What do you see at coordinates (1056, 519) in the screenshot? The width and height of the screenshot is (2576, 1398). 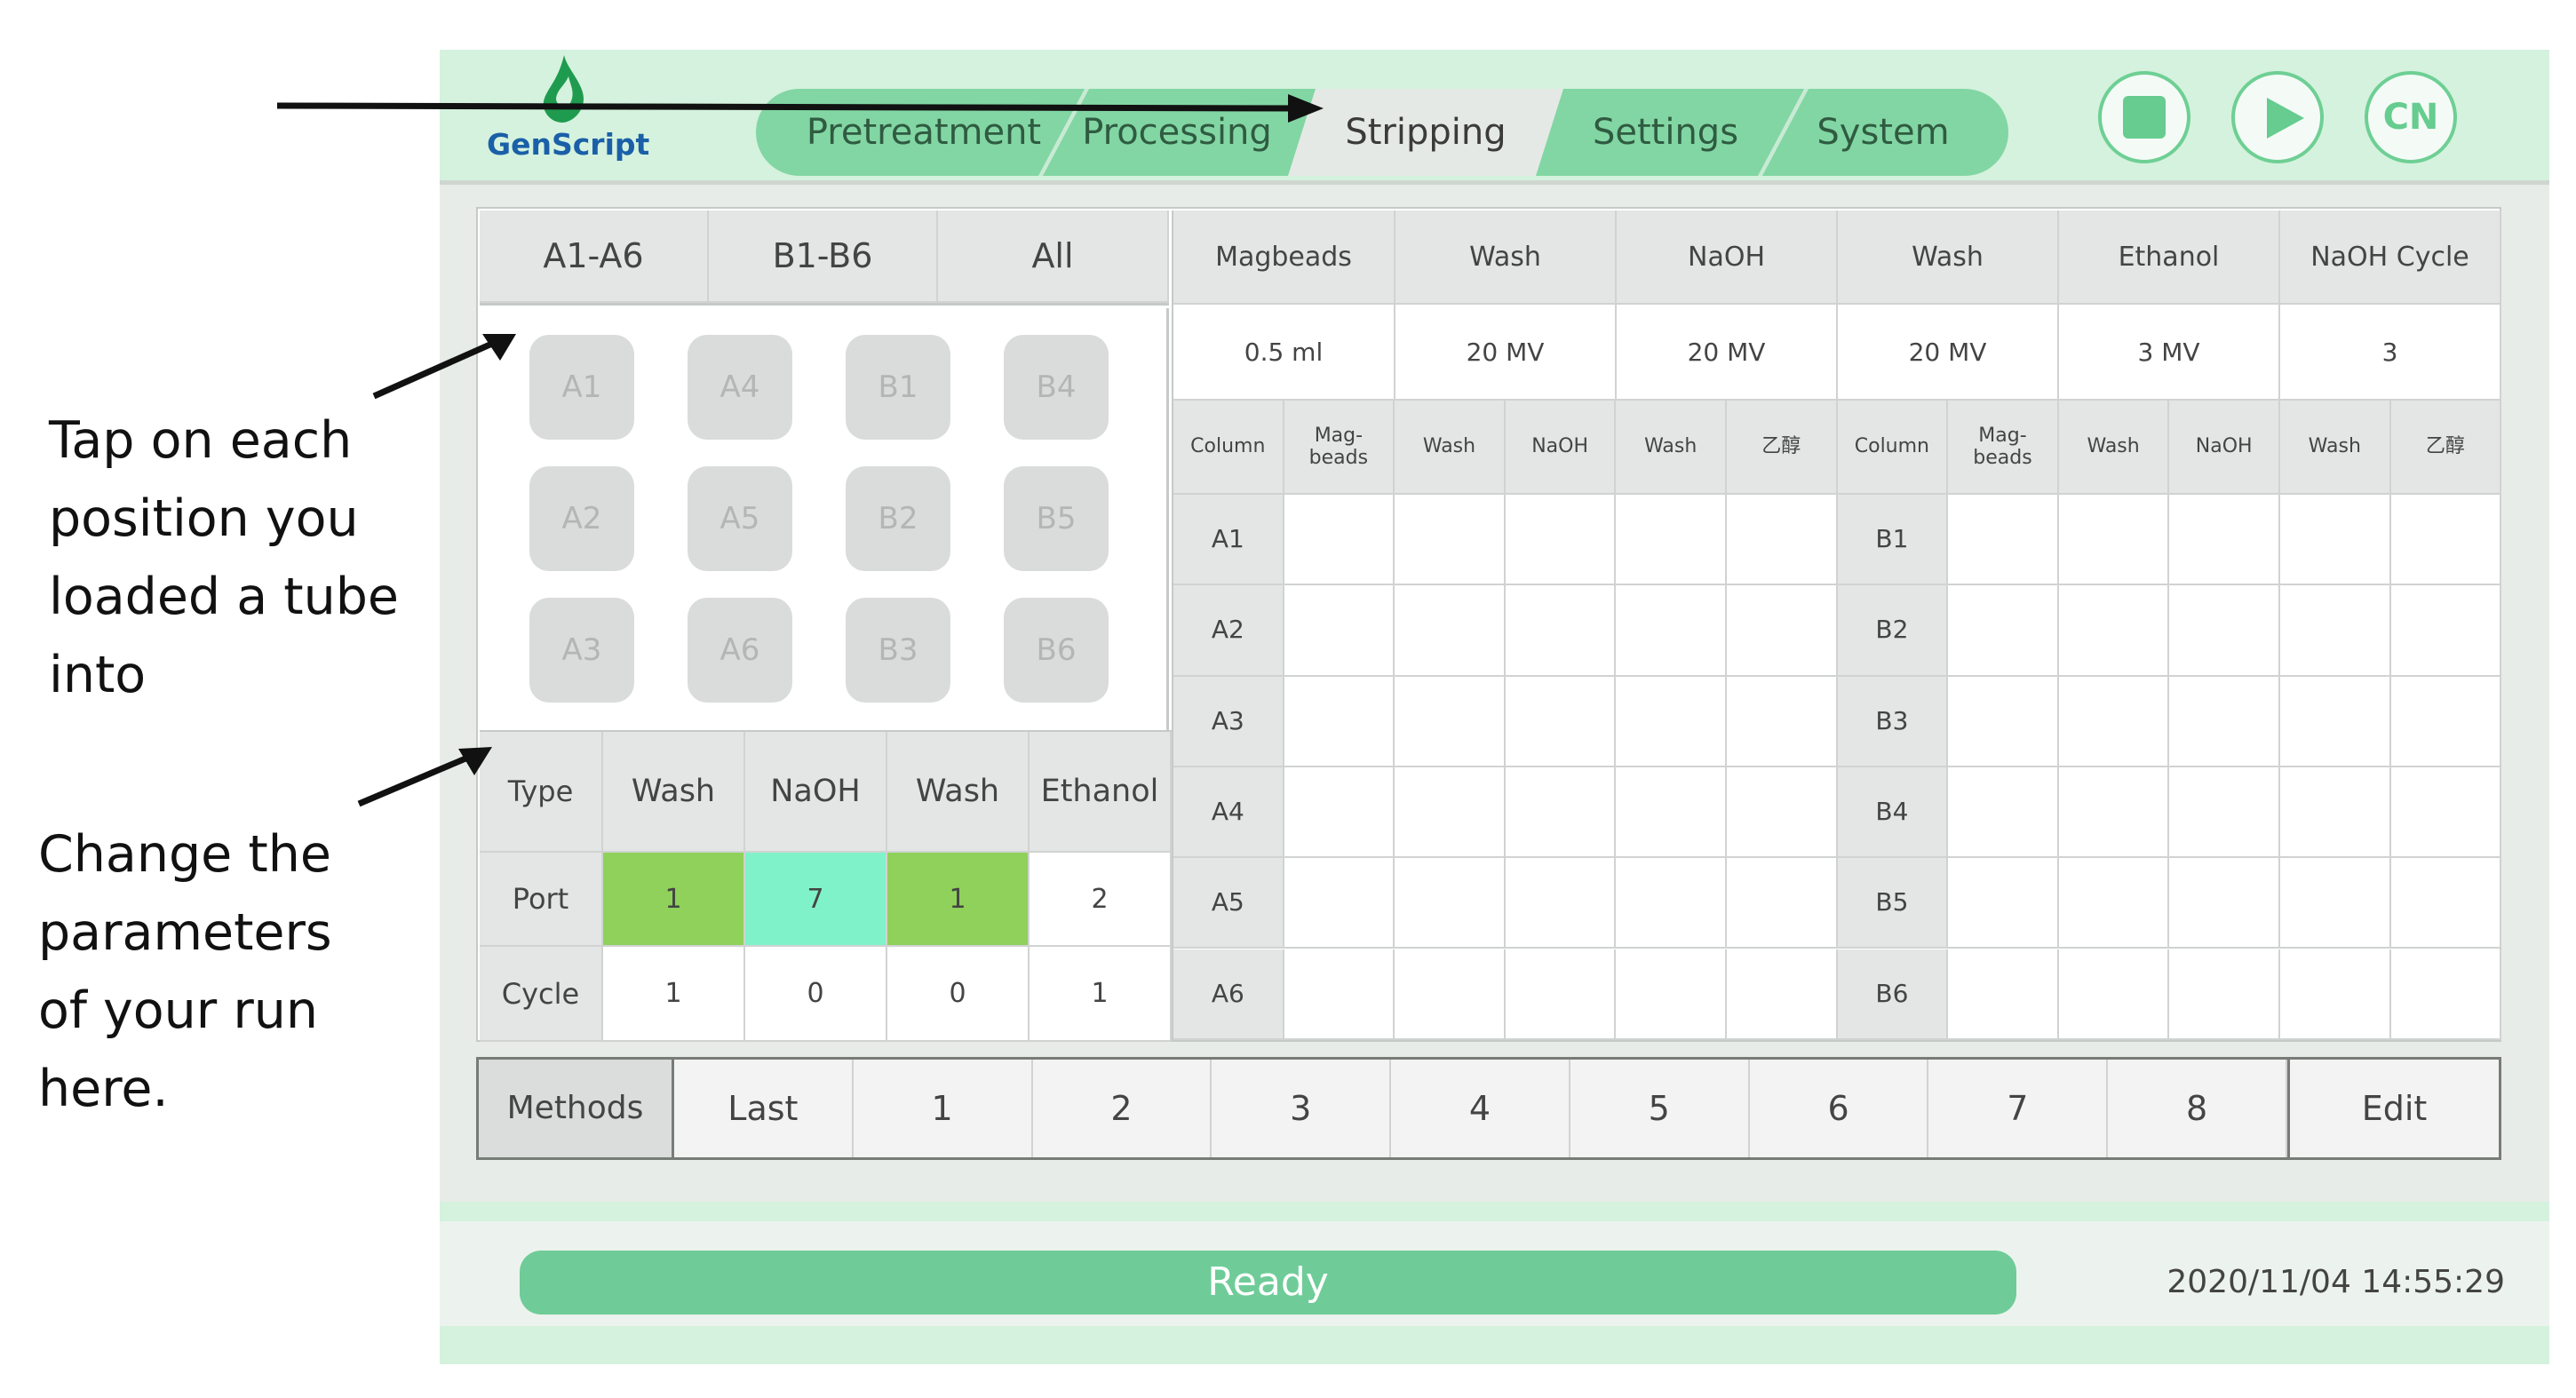 I see `well-button: B5` at bounding box center [1056, 519].